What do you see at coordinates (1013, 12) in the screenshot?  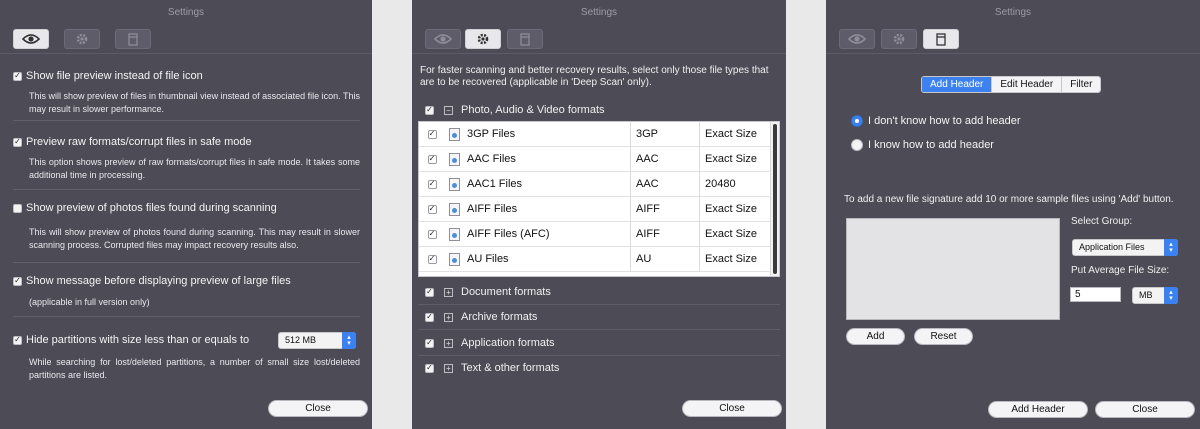 I see `window-title: Settings` at bounding box center [1013, 12].